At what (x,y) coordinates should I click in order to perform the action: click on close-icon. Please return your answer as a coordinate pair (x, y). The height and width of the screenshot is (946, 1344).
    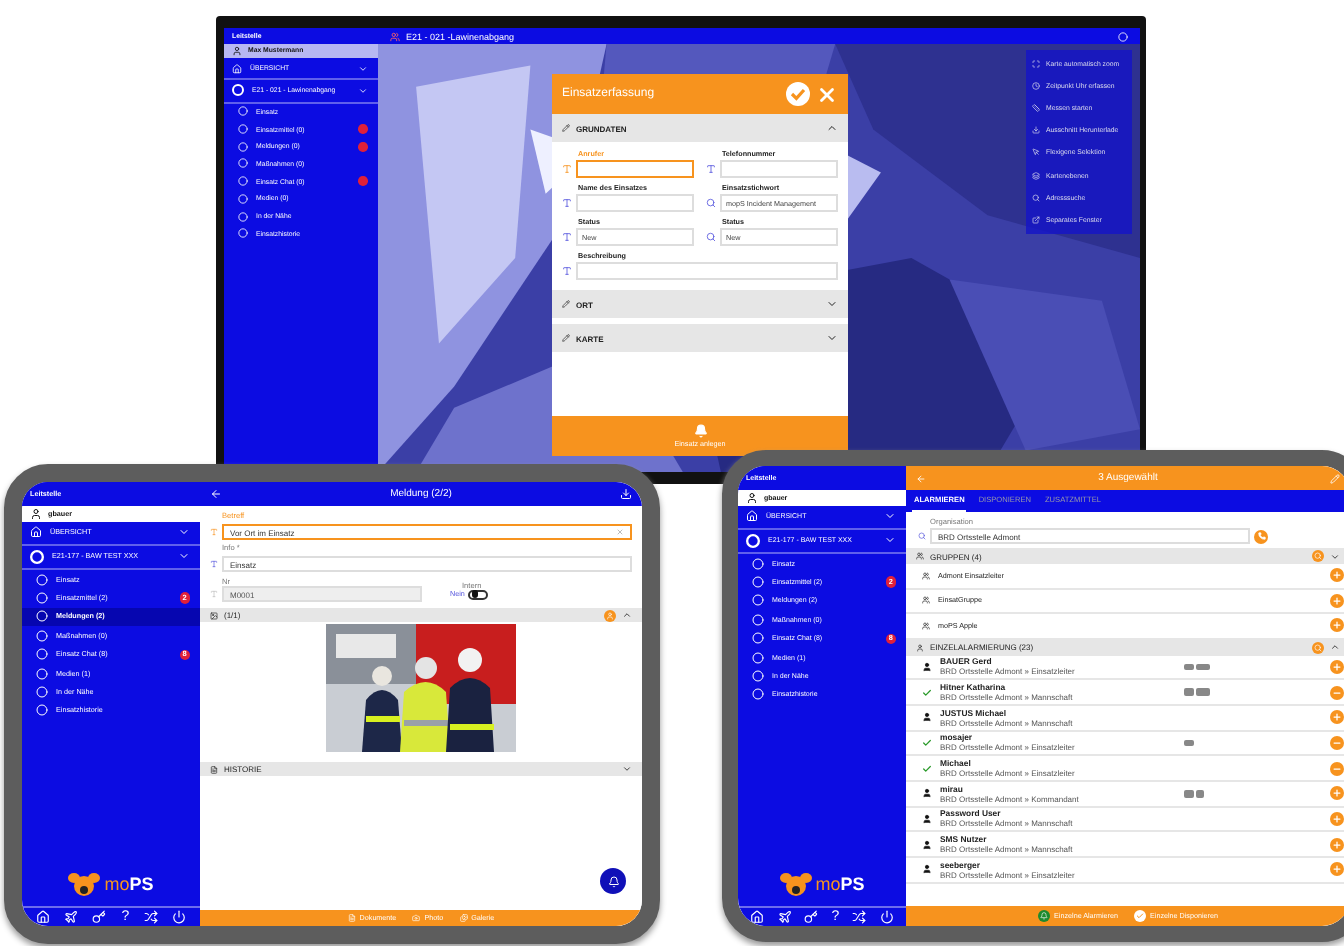
    Looking at the image, I should click on (827, 94).